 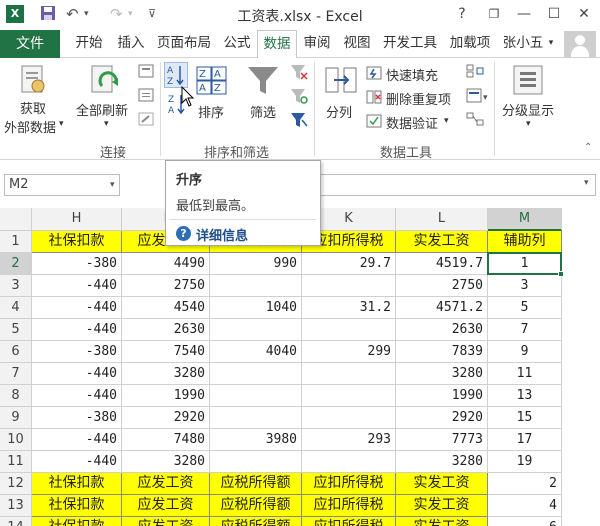 I want to click on cell-h4: -440, so click(x=77, y=308).